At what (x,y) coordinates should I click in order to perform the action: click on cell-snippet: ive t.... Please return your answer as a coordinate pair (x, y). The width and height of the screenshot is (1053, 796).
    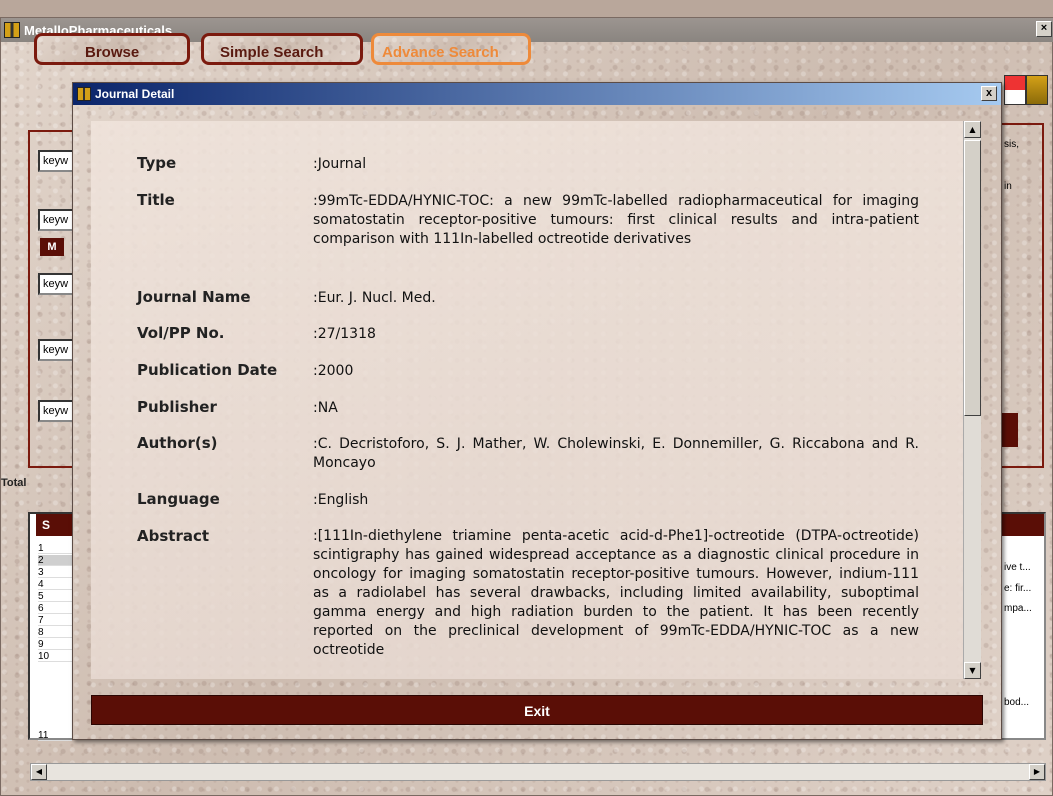
    Looking at the image, I should click on (1017, 567).